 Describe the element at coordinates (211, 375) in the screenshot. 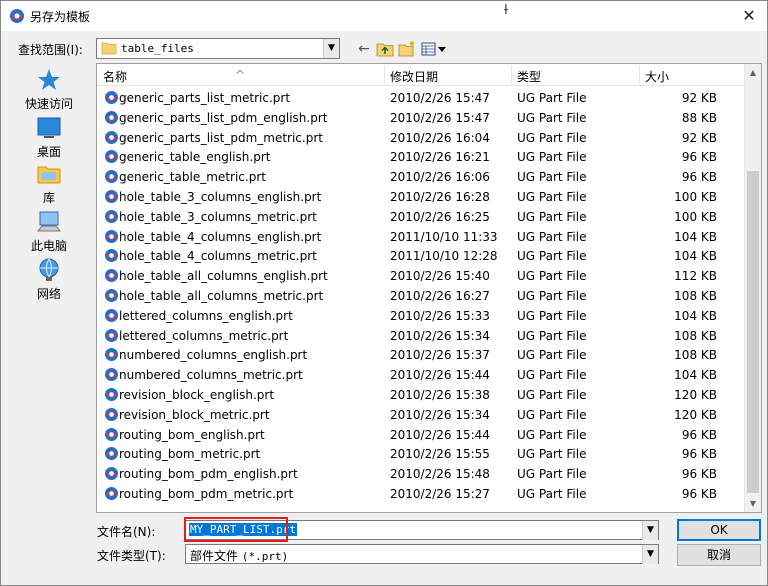

I see `file-name: numbered_columns_metric.prt` at that location.